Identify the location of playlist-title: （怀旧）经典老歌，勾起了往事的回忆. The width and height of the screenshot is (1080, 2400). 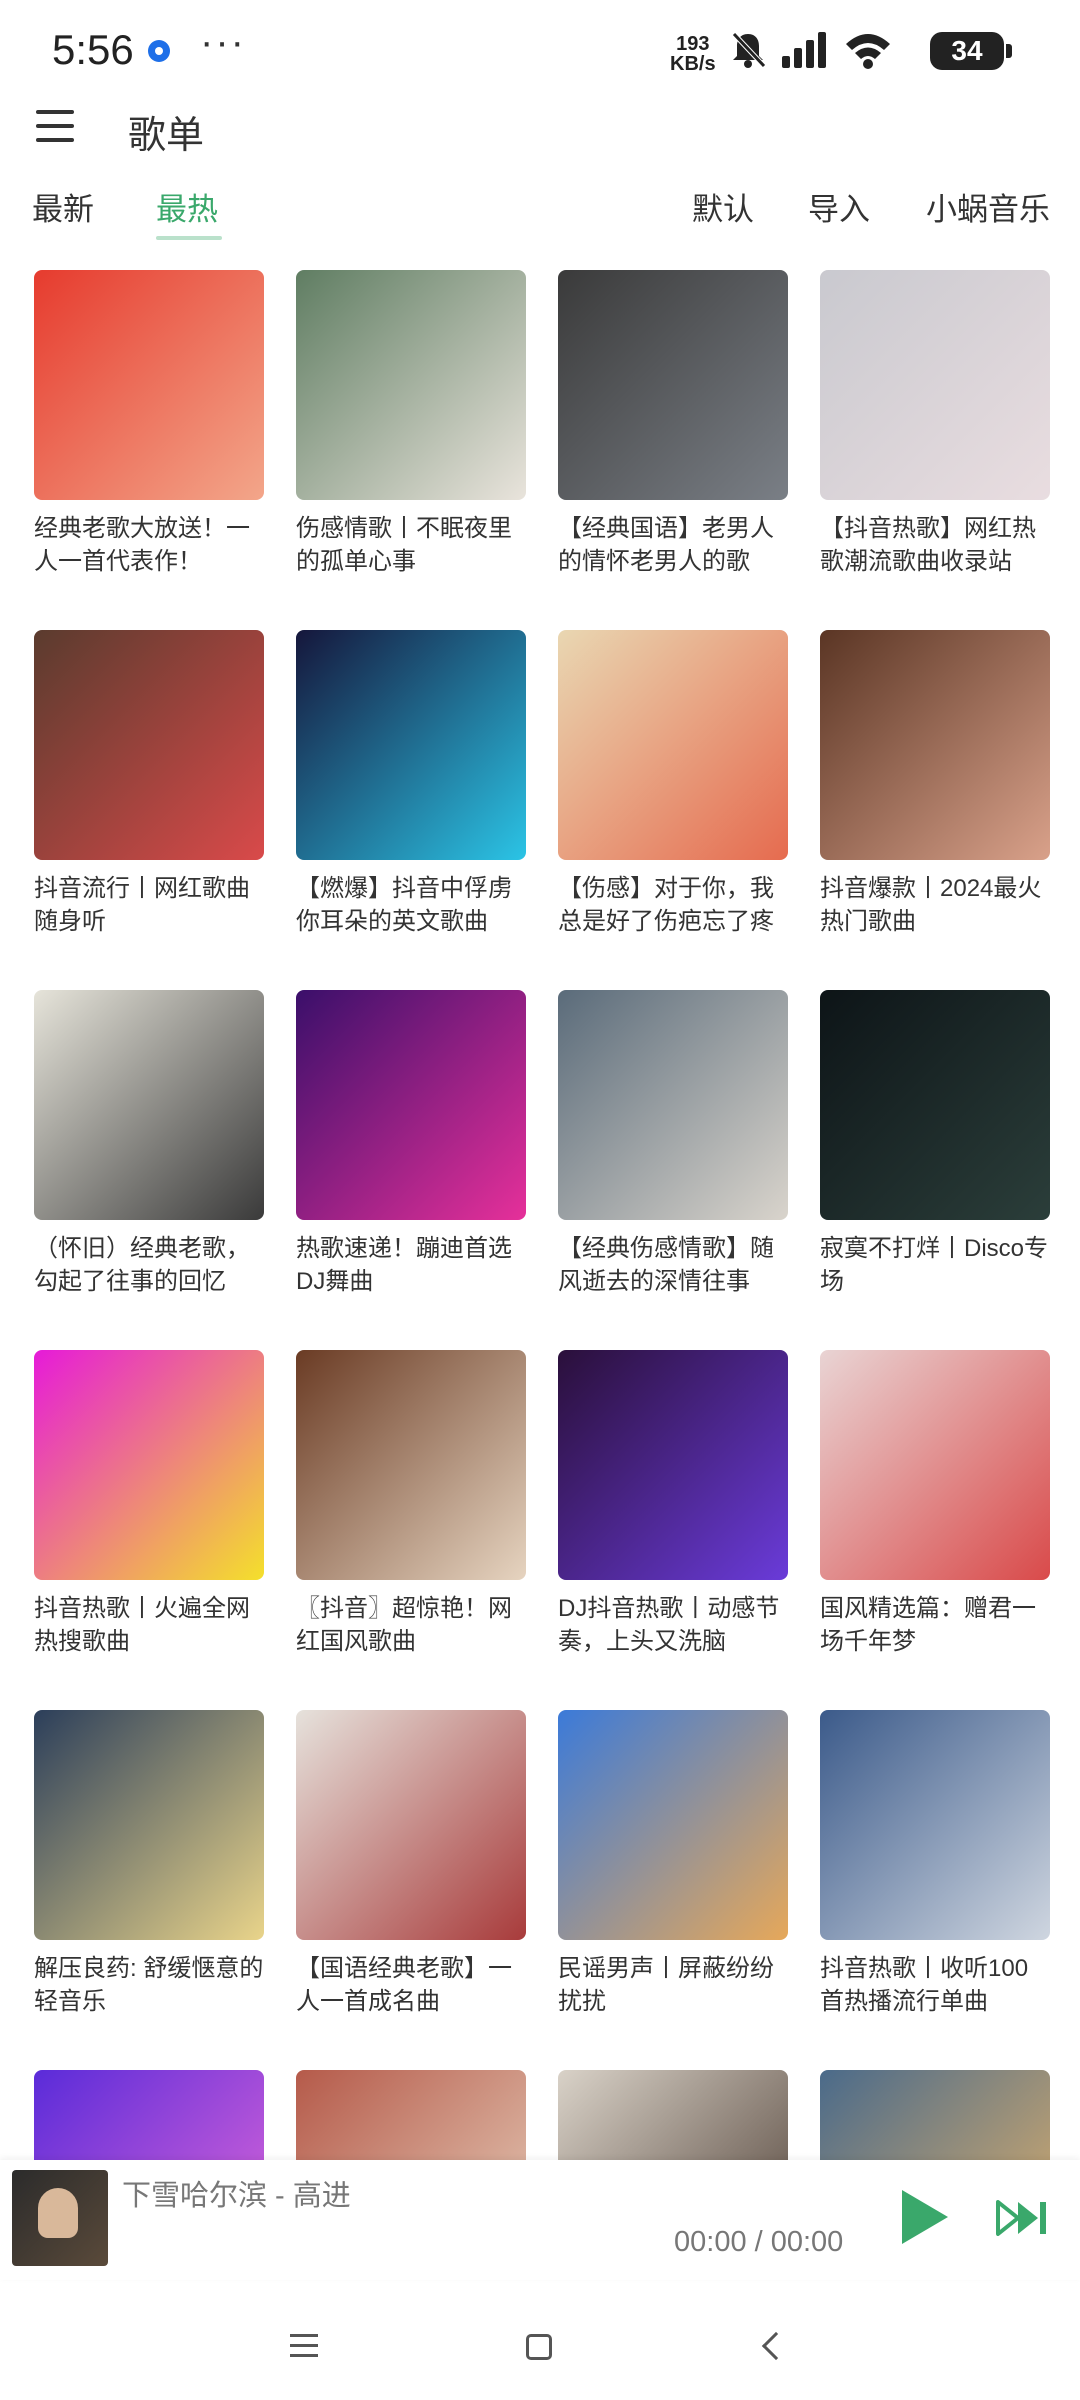
(150, 1265).